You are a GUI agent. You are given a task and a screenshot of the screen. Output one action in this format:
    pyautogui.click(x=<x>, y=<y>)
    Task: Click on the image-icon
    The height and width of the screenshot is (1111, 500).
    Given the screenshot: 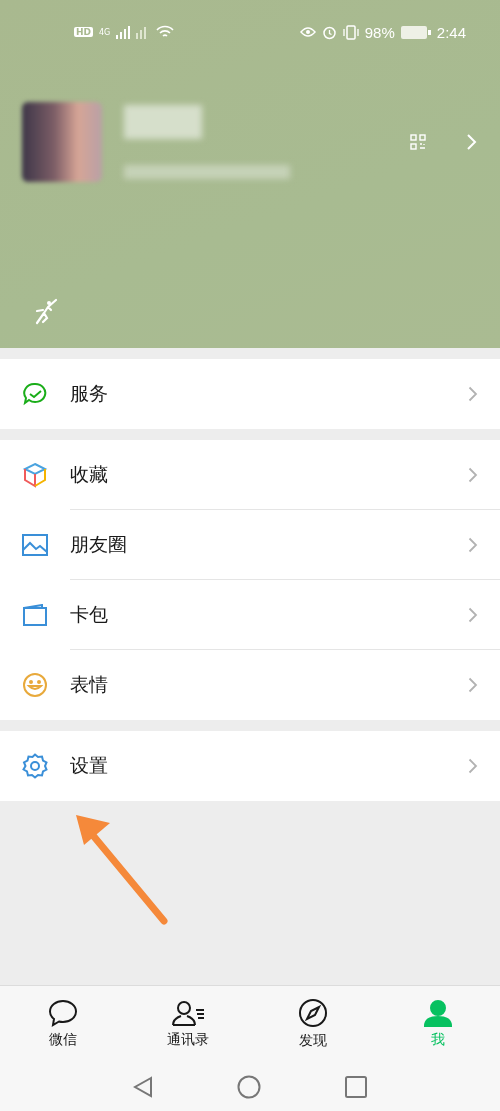 What is the action you would take?
    pyautogui.click(x=35, y=545)
    